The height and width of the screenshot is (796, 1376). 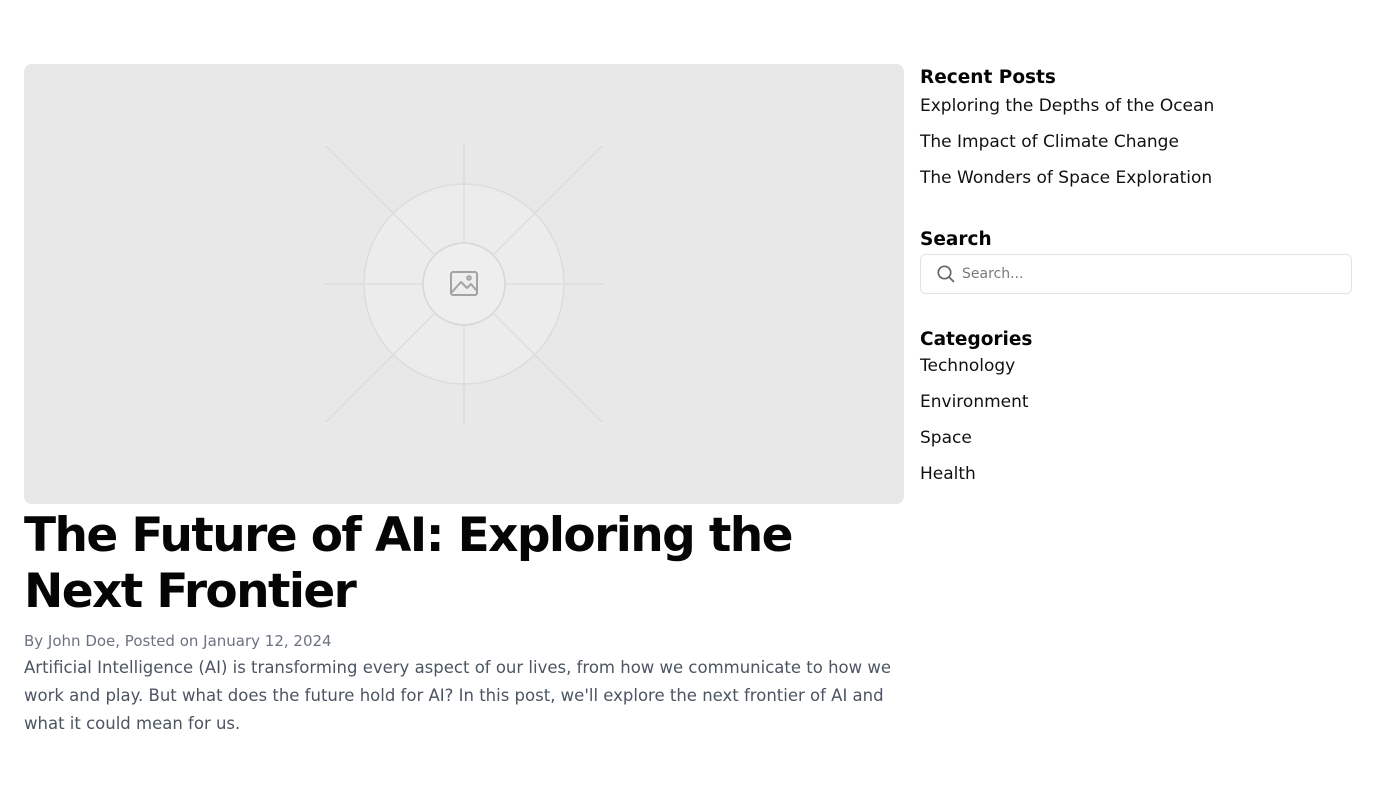 I want to click on recent-post-link: The Impact of Climate Change, so click(x=1136, y=142).